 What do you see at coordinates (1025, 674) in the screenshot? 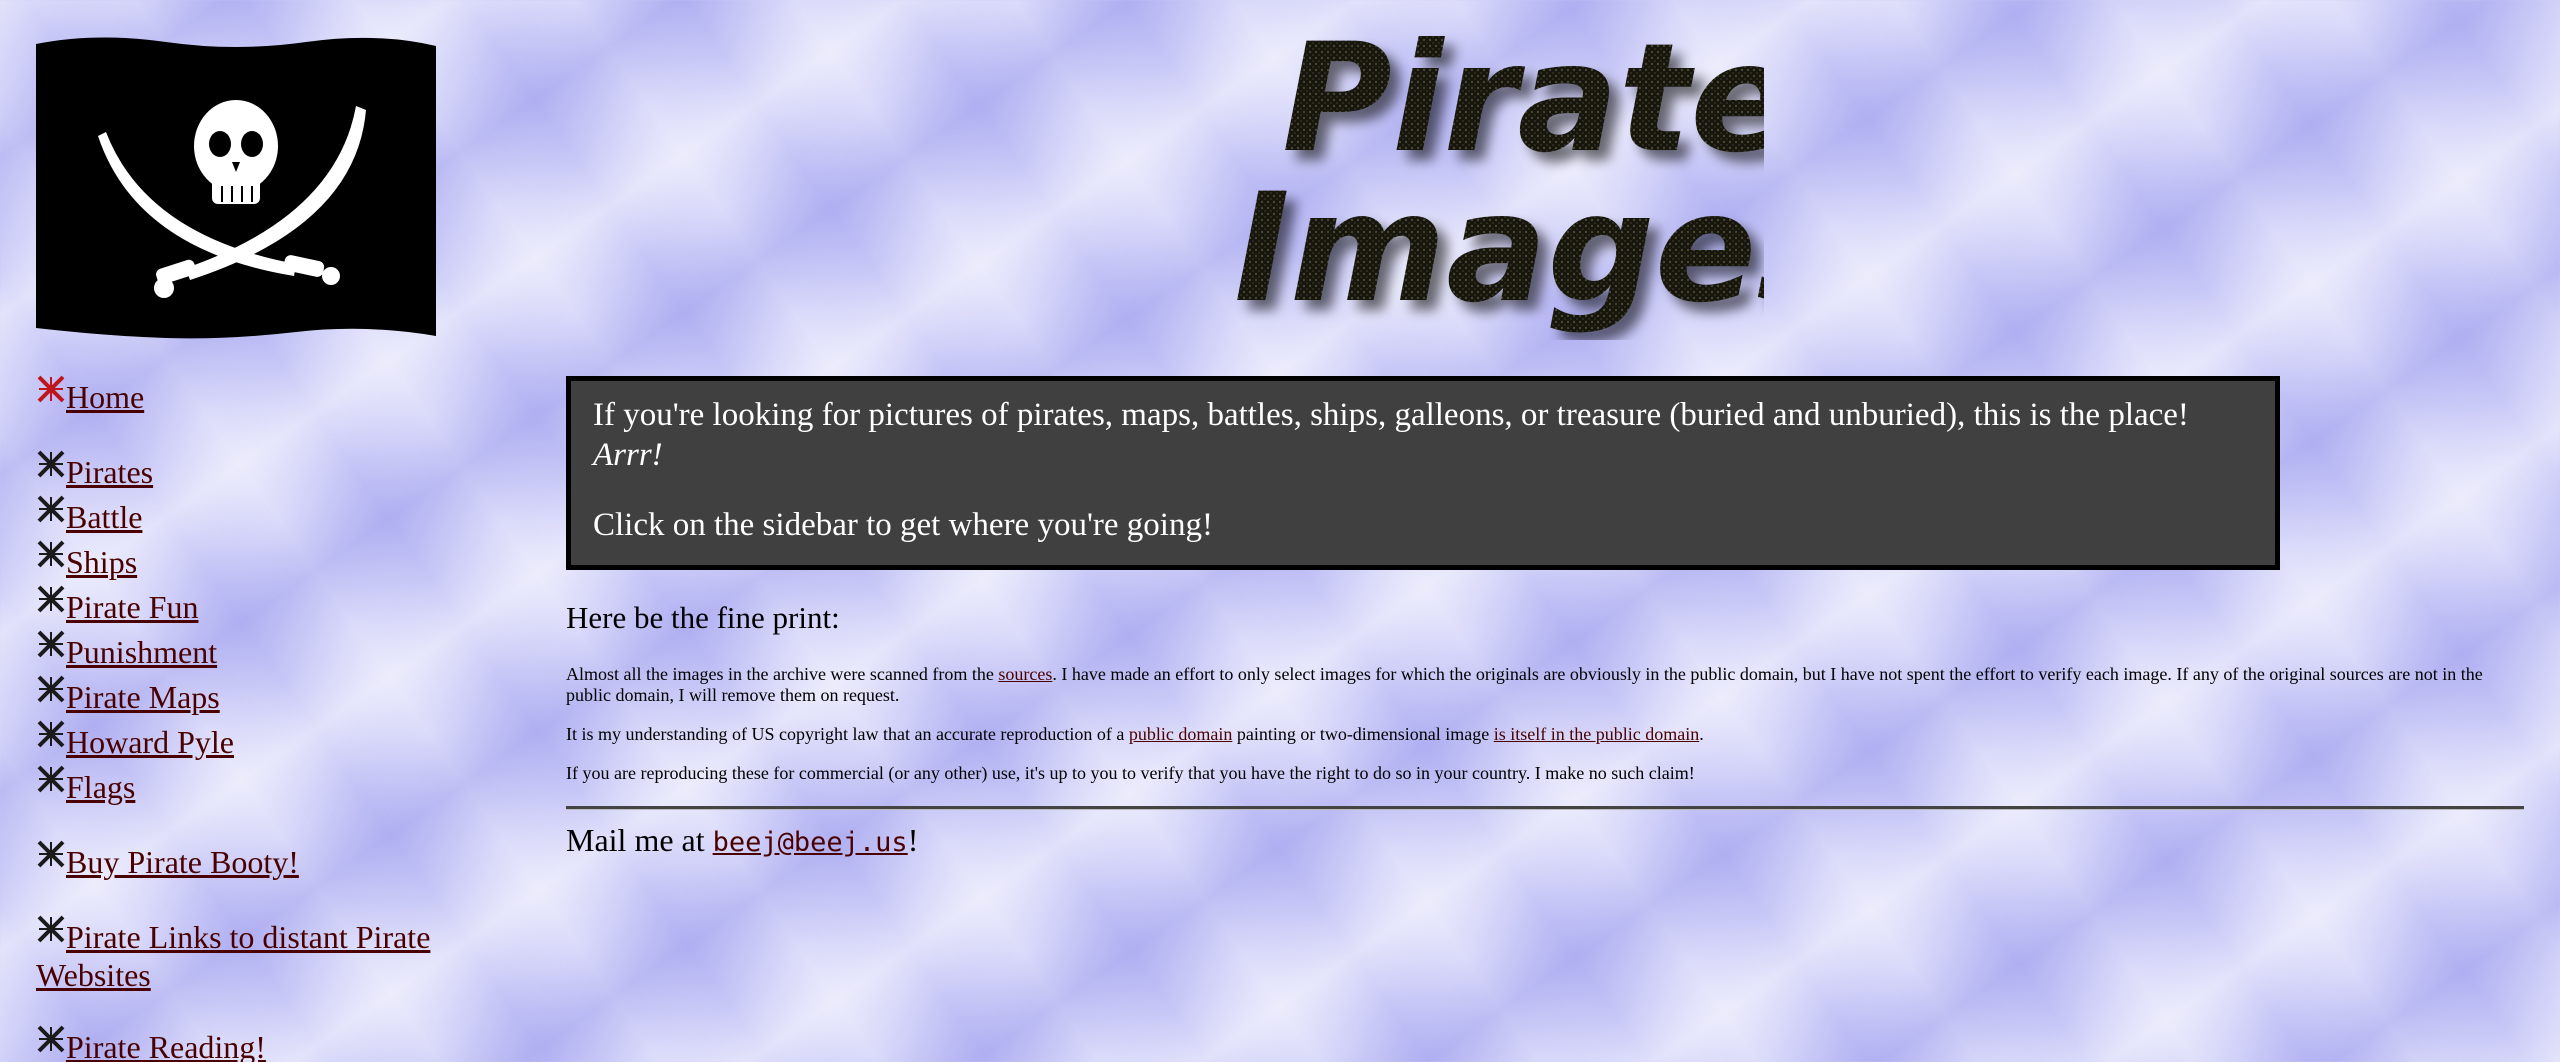
I see `sources-link: sources` at bounding box center [1025, 674].